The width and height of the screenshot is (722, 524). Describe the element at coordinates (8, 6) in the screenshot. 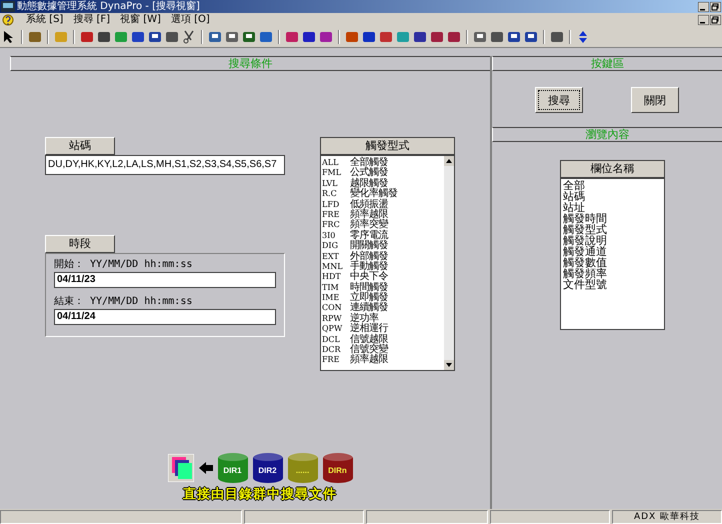

I see `app-icon` at that location.